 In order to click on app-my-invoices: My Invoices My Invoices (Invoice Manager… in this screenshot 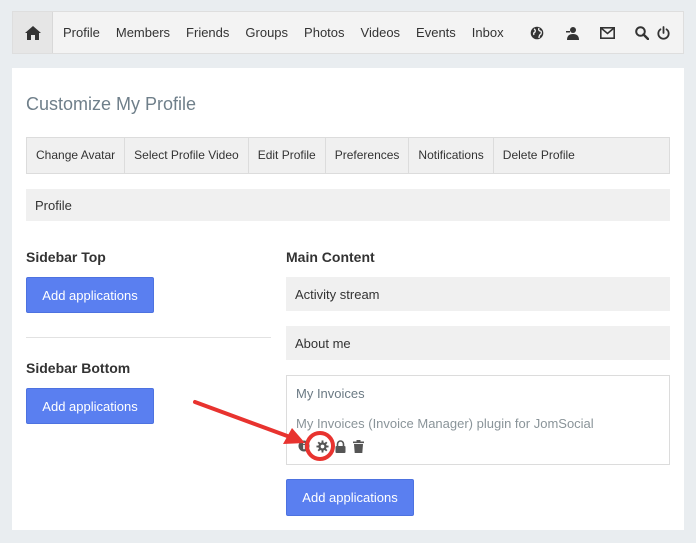, I will do `click(478, 420)`.